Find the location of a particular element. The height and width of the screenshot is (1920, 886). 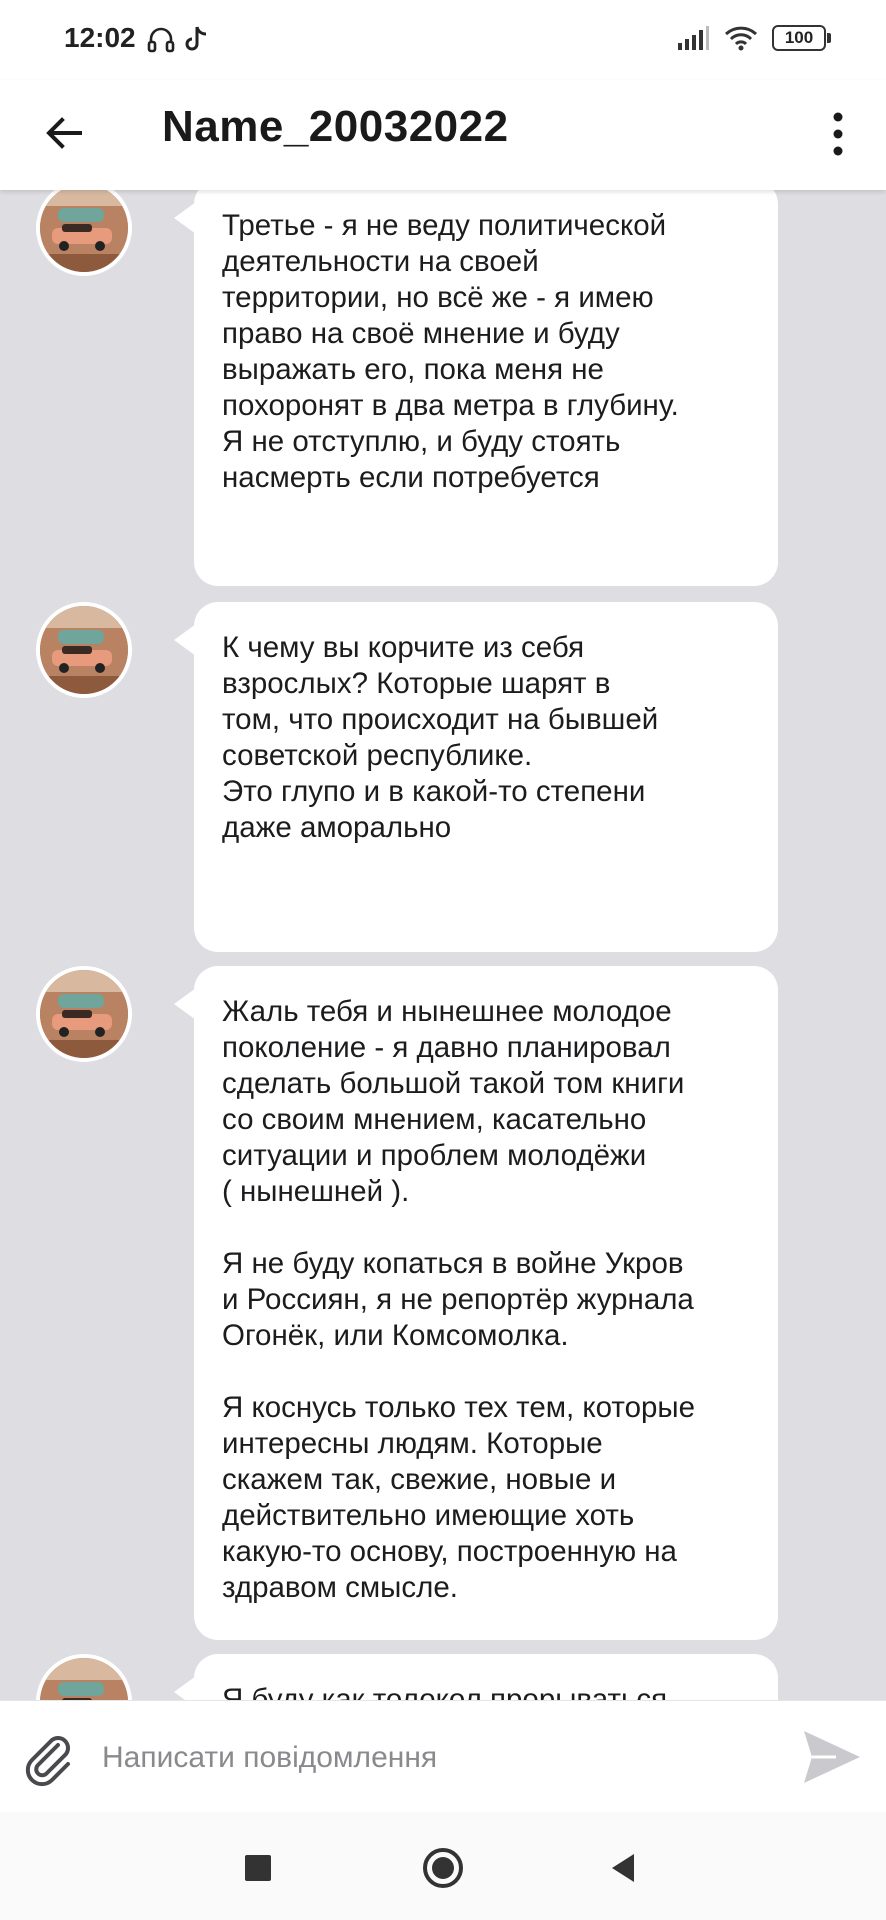

battery-icon: 100 is located at coordinates (801, 38).